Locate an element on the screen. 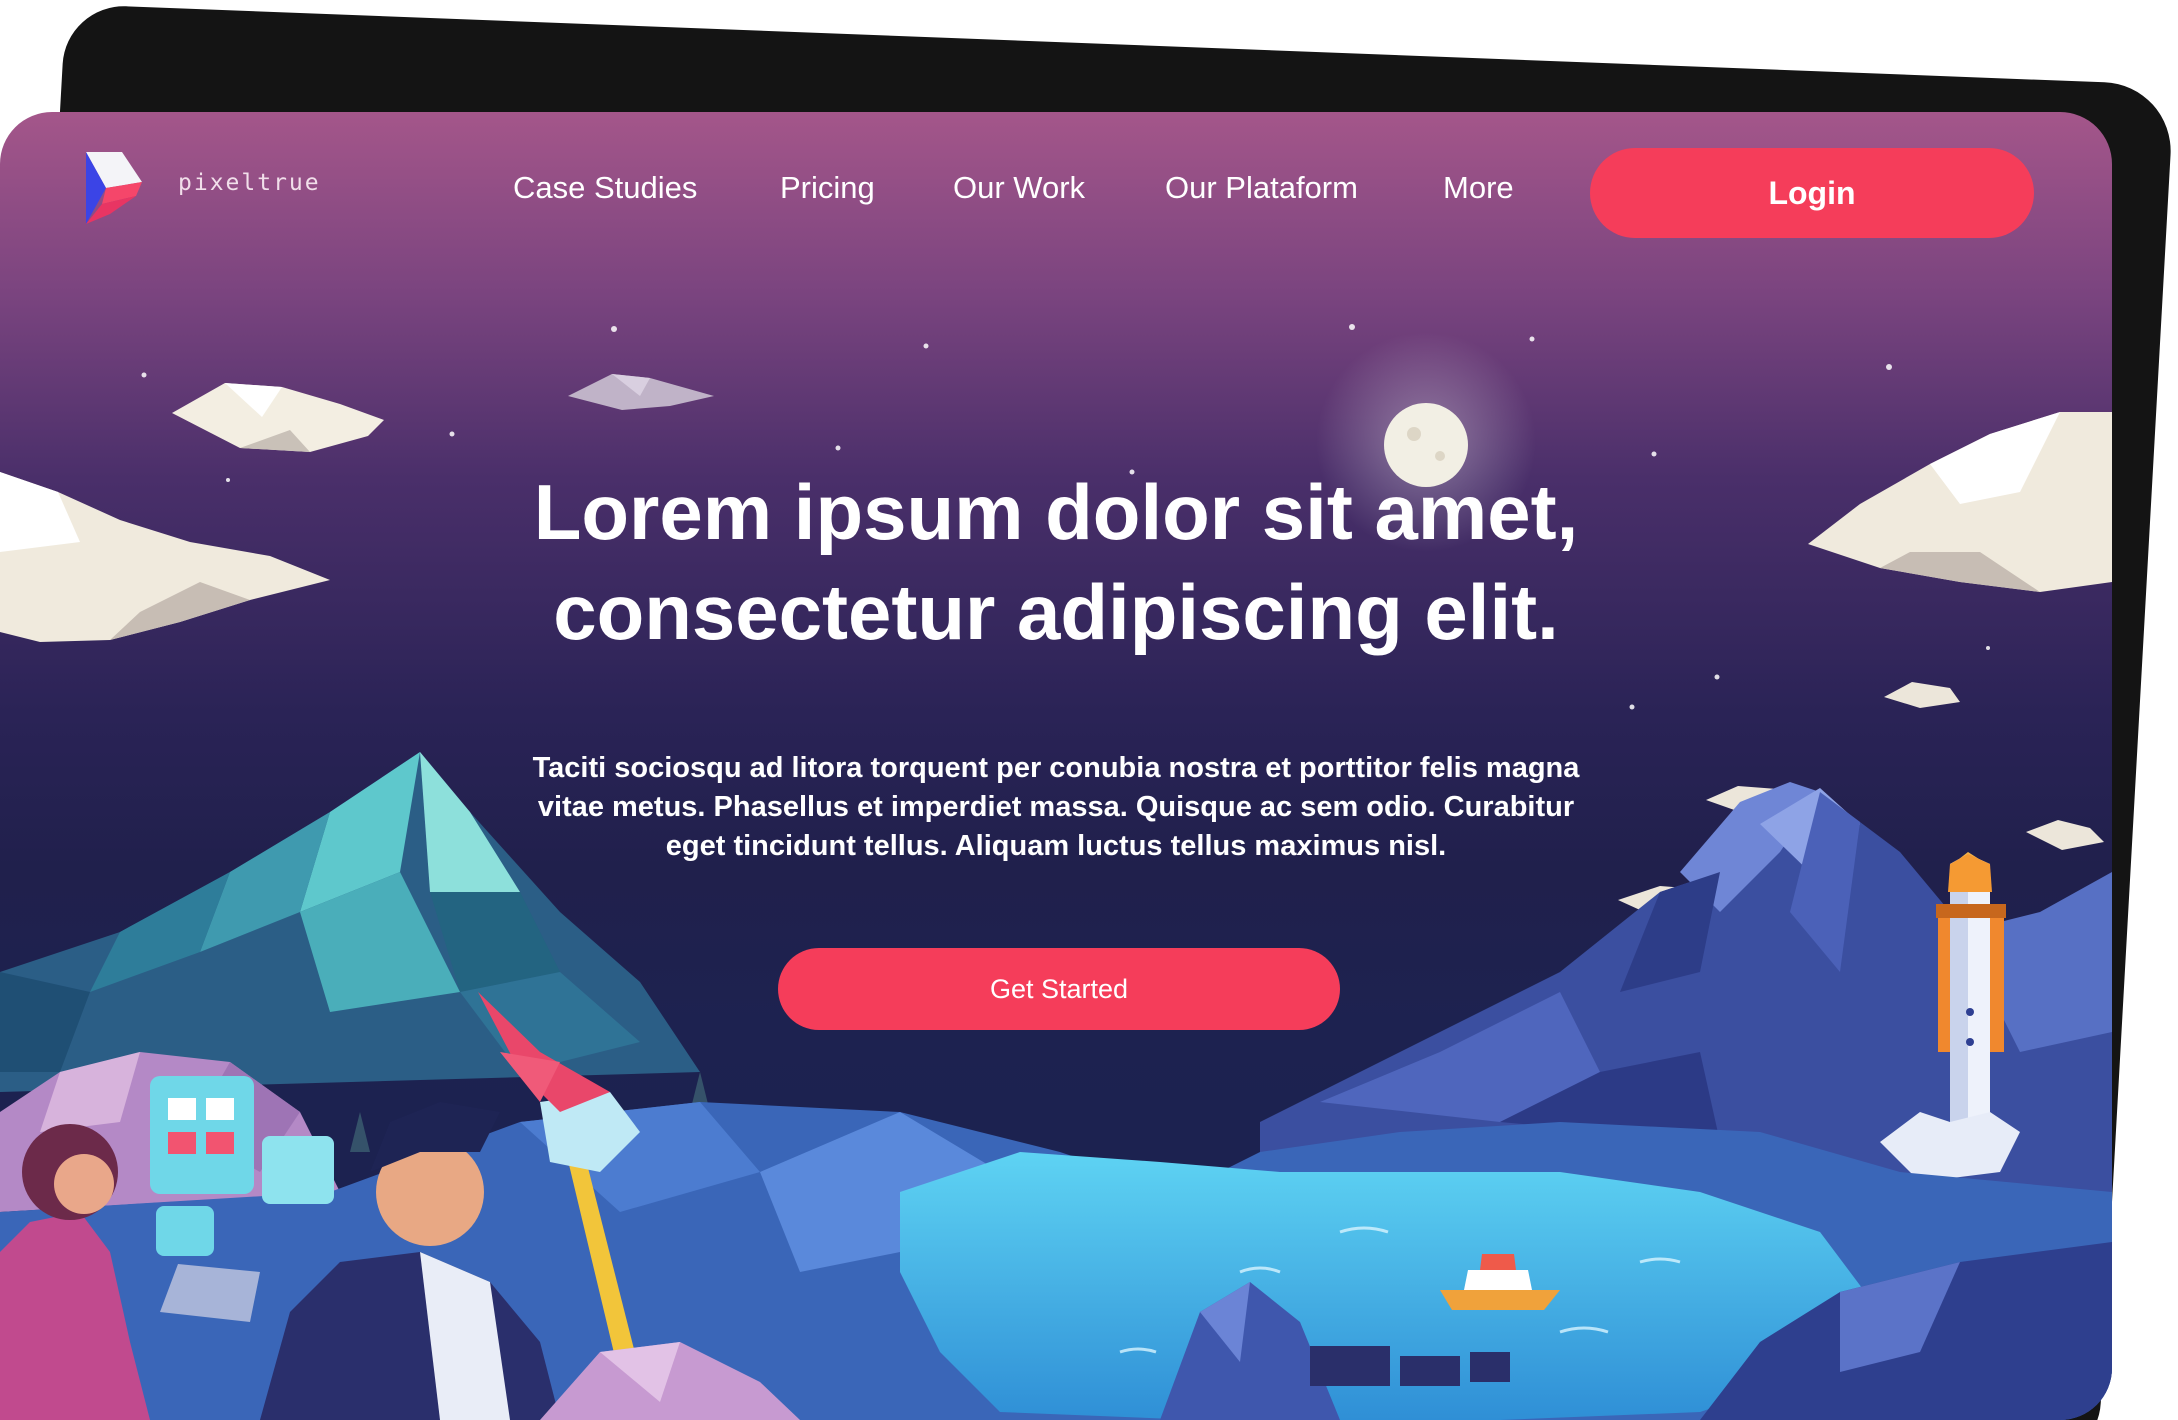 The width and height of the screenshot is (2178, 1420). hero-title-line-2: consectetur adipiscing elit. is located at coordinates (1056, 612).